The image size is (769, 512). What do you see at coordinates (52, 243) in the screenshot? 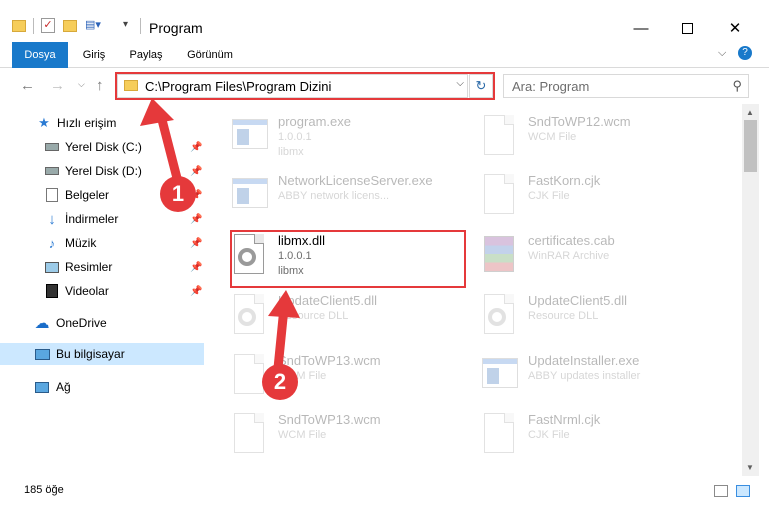
I see `music-icon: ♪` at bounding box center [52, 243].